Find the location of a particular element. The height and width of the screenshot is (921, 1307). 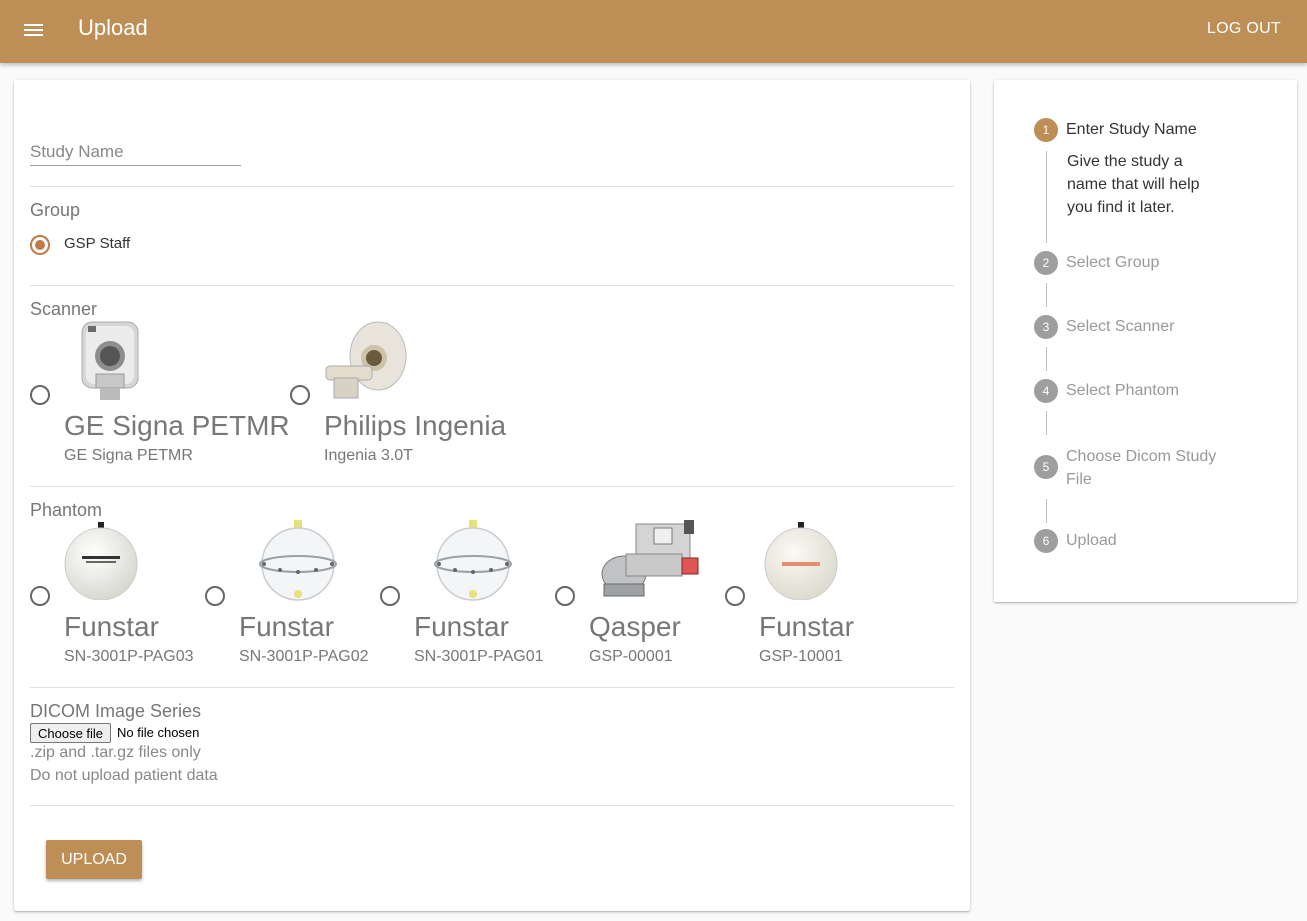

upload-button: UPLOAD is located at coordinates (94, 859).